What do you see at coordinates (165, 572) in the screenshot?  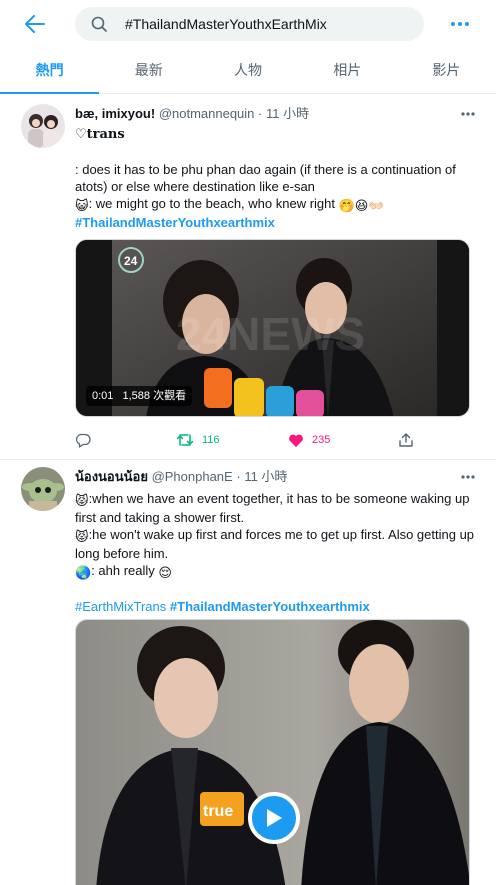 I see `emoji: 😌` at bounding box center [165, 572].